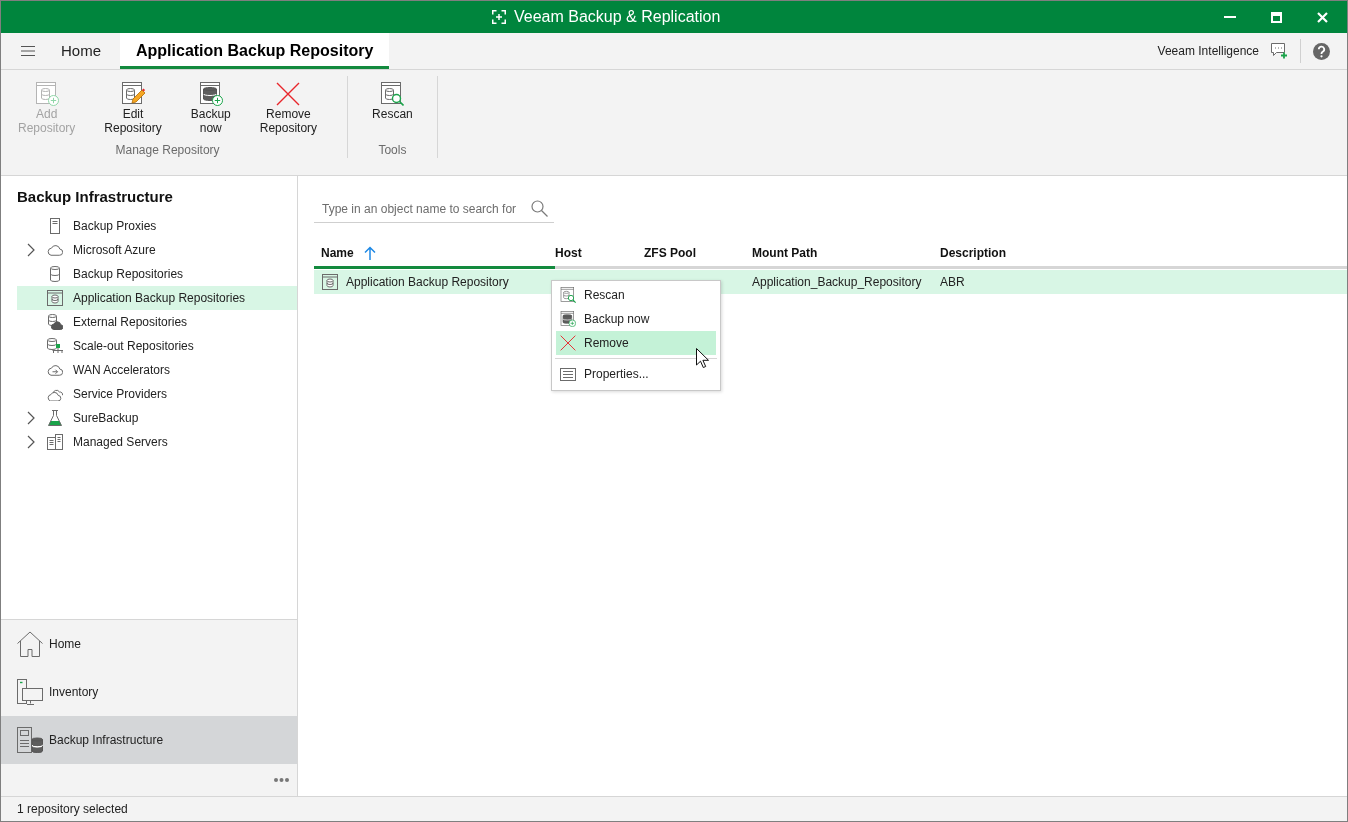 The image size is (1348, 822). I want to click on database-icon, so click(55, 274).